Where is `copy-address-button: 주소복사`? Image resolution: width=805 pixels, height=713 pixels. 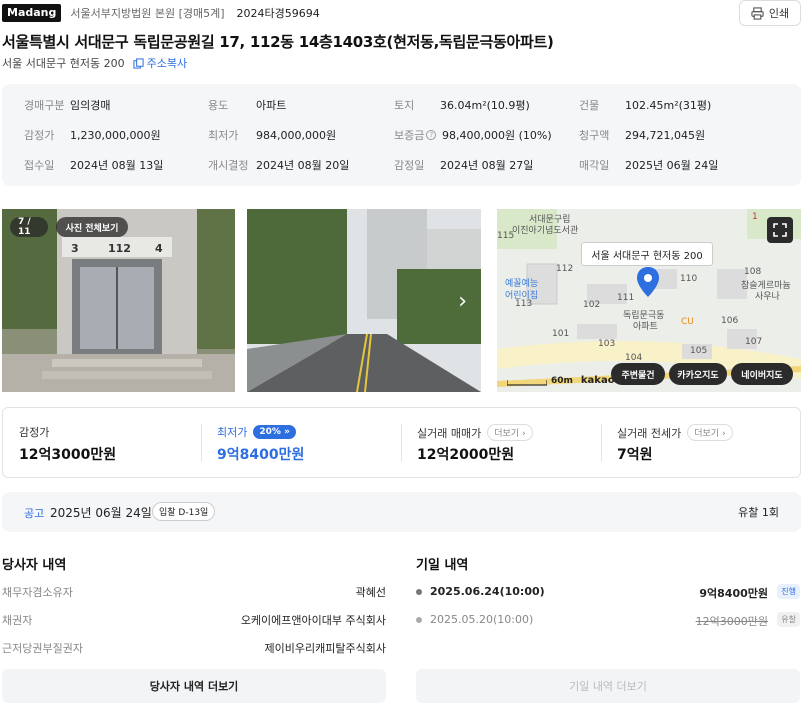 copy-address-button: 주소복사 is located at coordinates (159, 63).